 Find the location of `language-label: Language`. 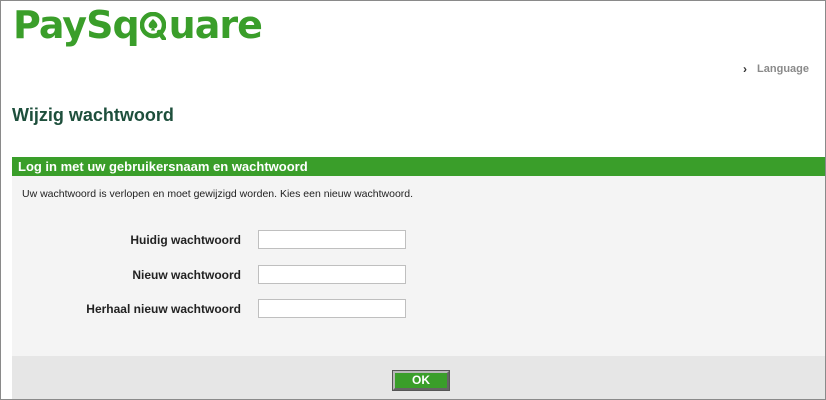

language-label: Language is located at coordinates (783, 69).